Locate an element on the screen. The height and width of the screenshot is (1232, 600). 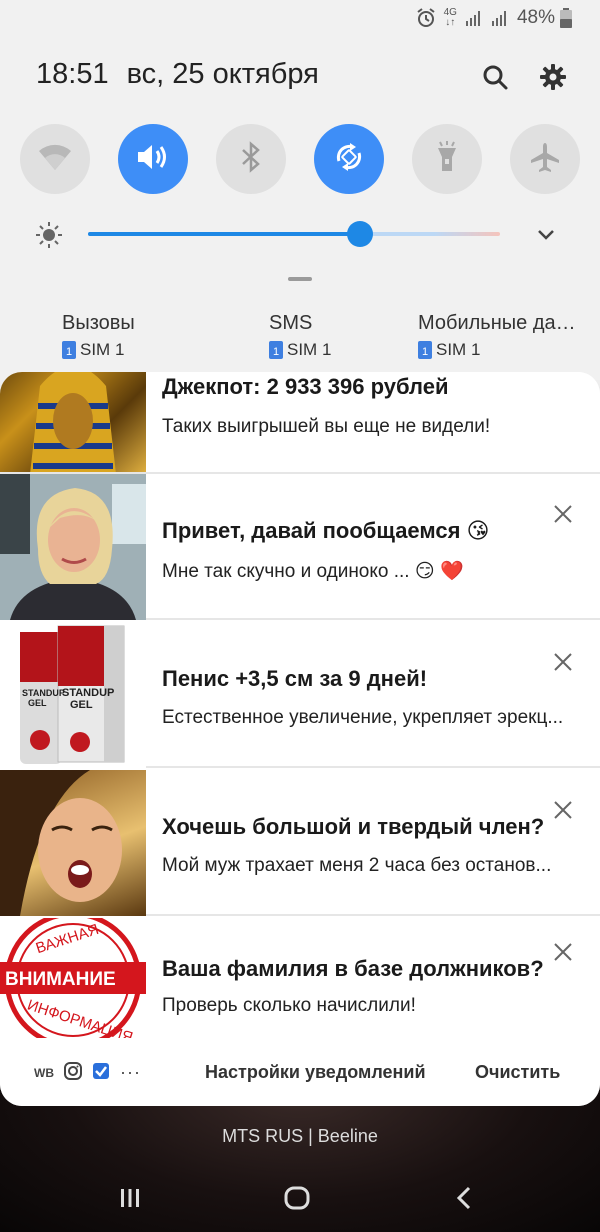
wb-icon: WB is located at coordinates (44, 1072).